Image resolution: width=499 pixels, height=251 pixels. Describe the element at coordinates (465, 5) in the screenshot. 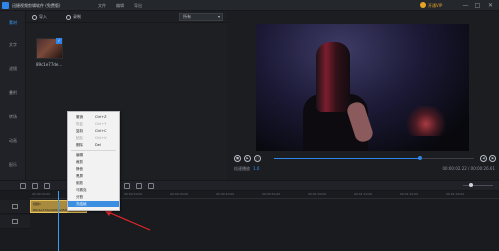

I see `minimize-button: —` at that location.